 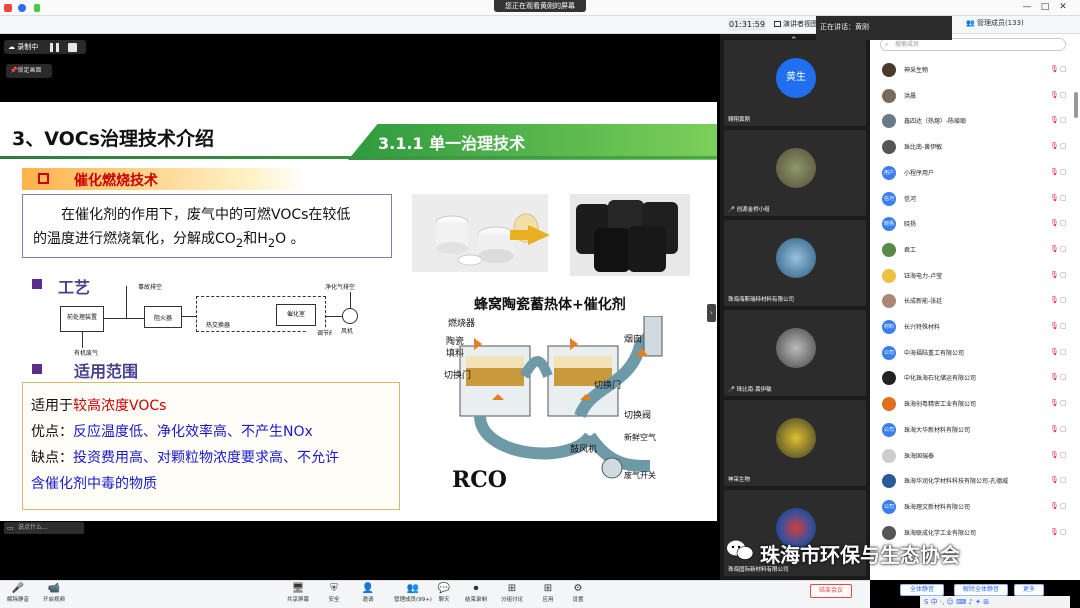 I want to click on member-row: 中化珠海石化储运有限公司 🎙 ▢, so click(x=974, y=378).